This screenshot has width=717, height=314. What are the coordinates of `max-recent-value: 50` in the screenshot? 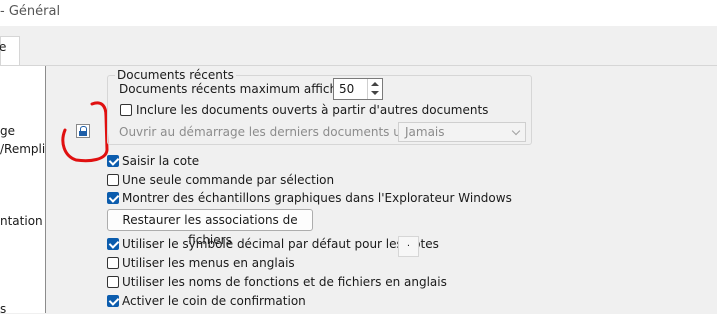 It's located at (347, 89).